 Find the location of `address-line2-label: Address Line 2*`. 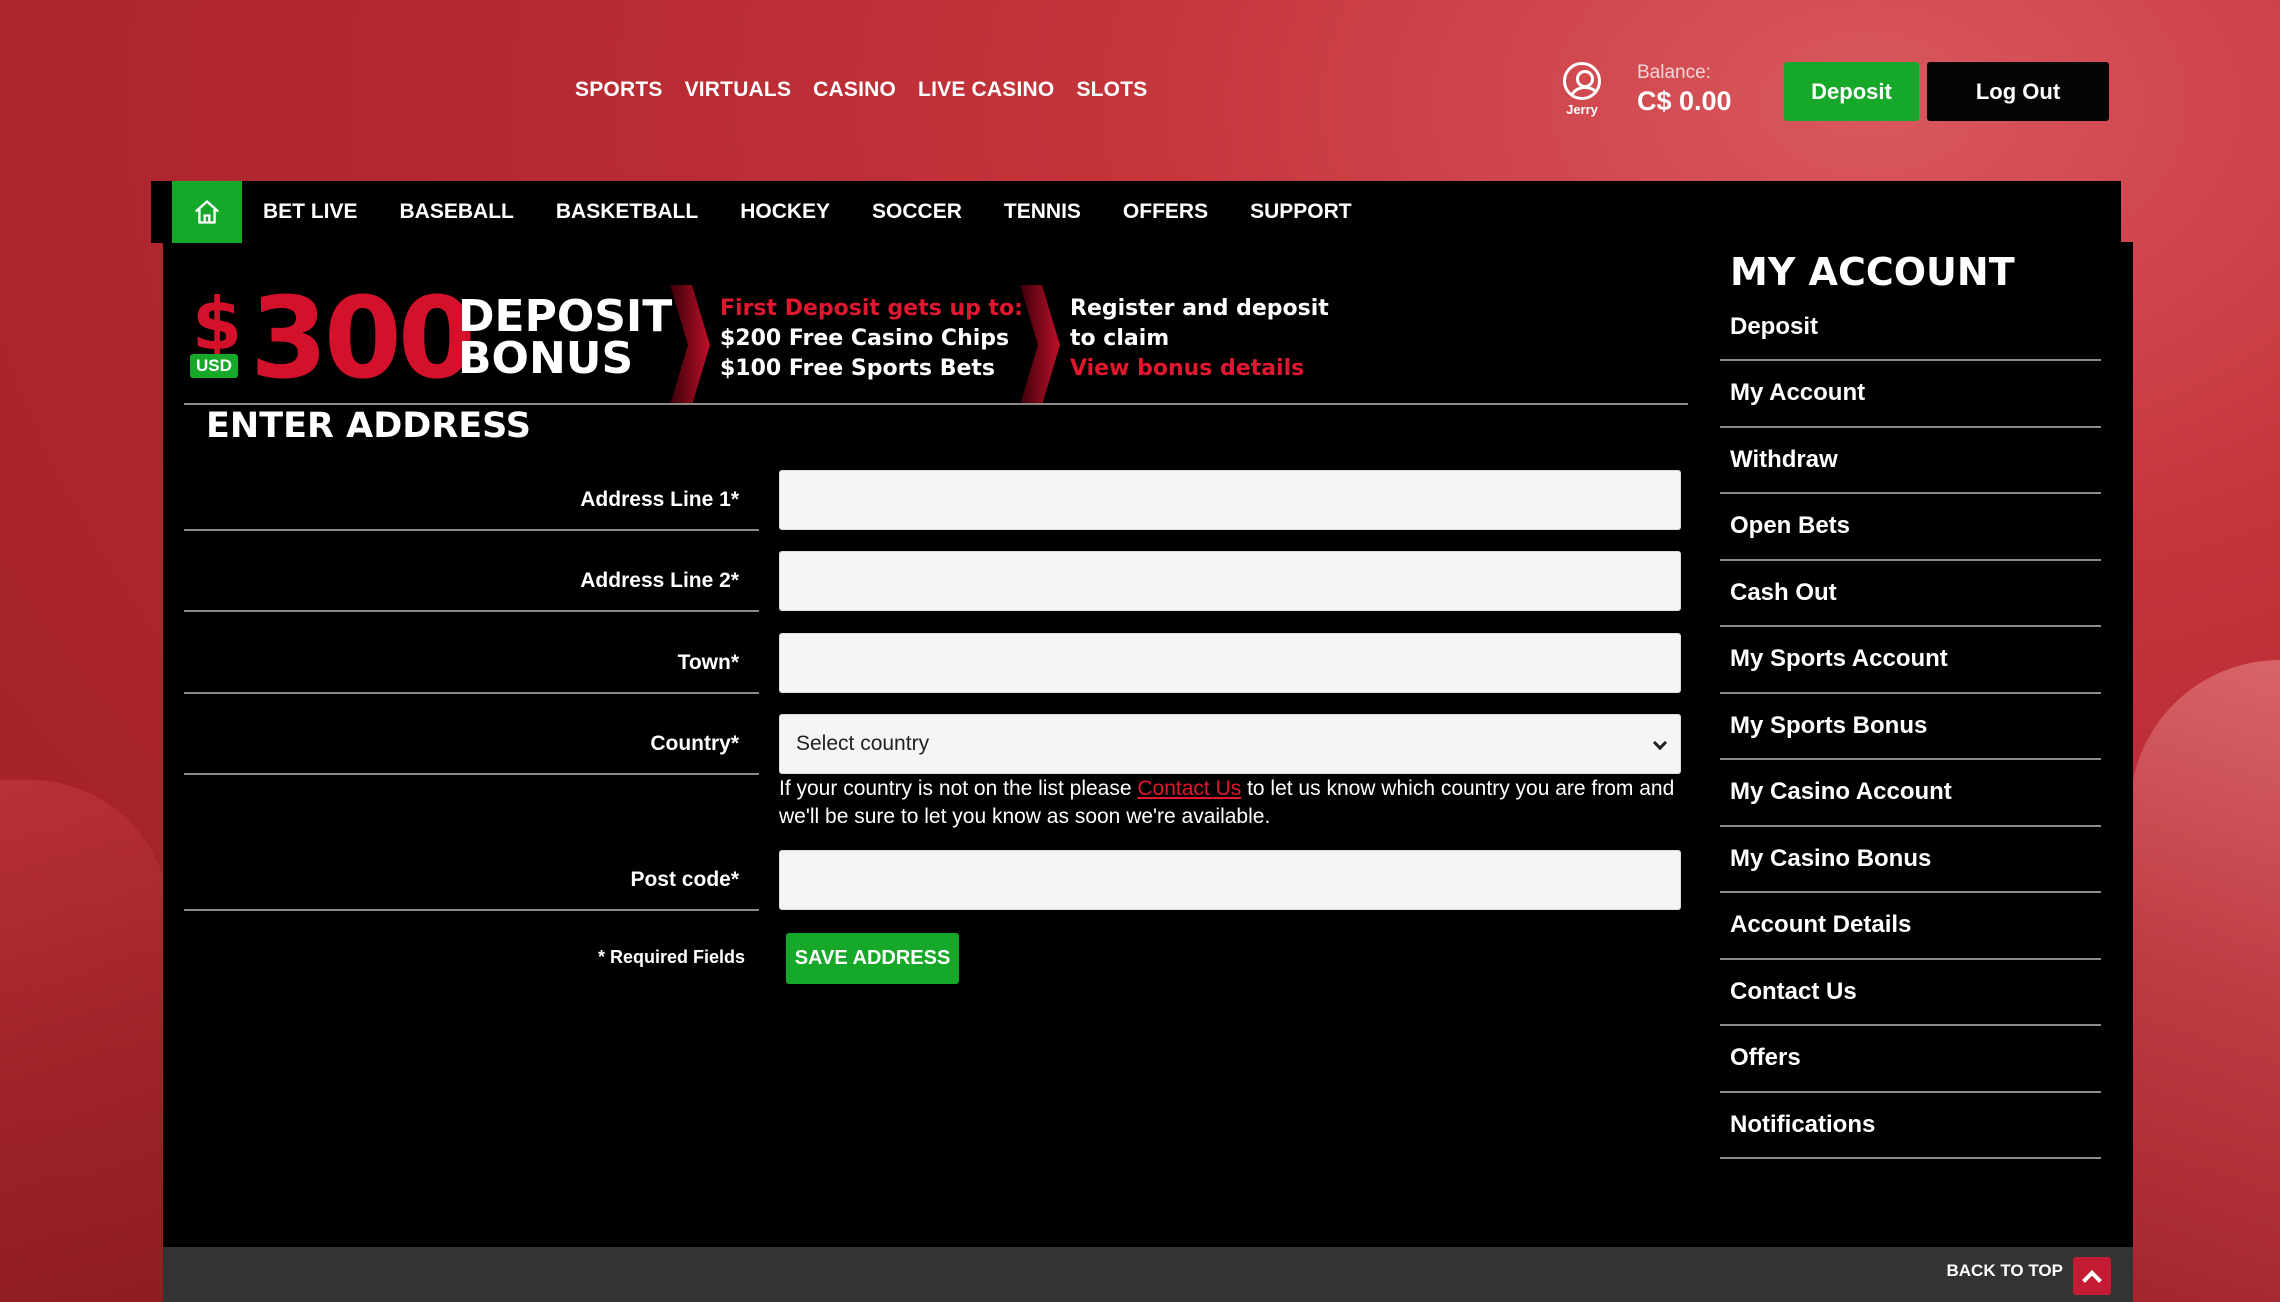

address-line2-label: Address Line 2* is located at coordinates (471, 581).